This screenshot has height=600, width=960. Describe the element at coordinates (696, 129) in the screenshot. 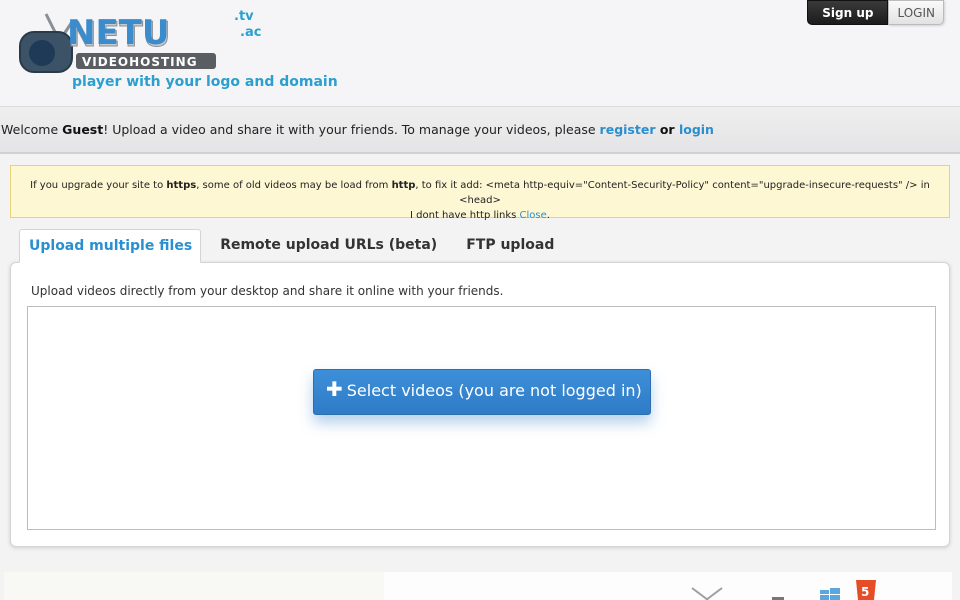

I see `login-link: login` at that location.